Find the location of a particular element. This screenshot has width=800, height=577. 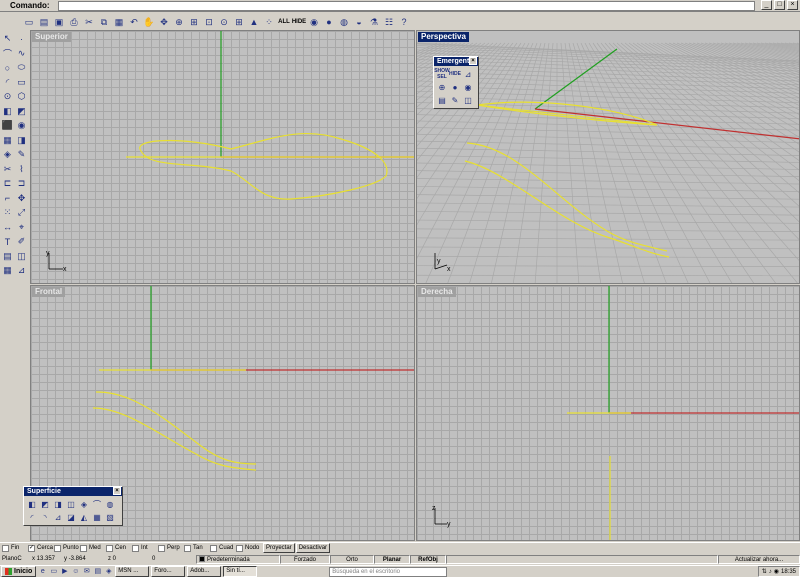

close-button: × is located at coordinates (792, 5).